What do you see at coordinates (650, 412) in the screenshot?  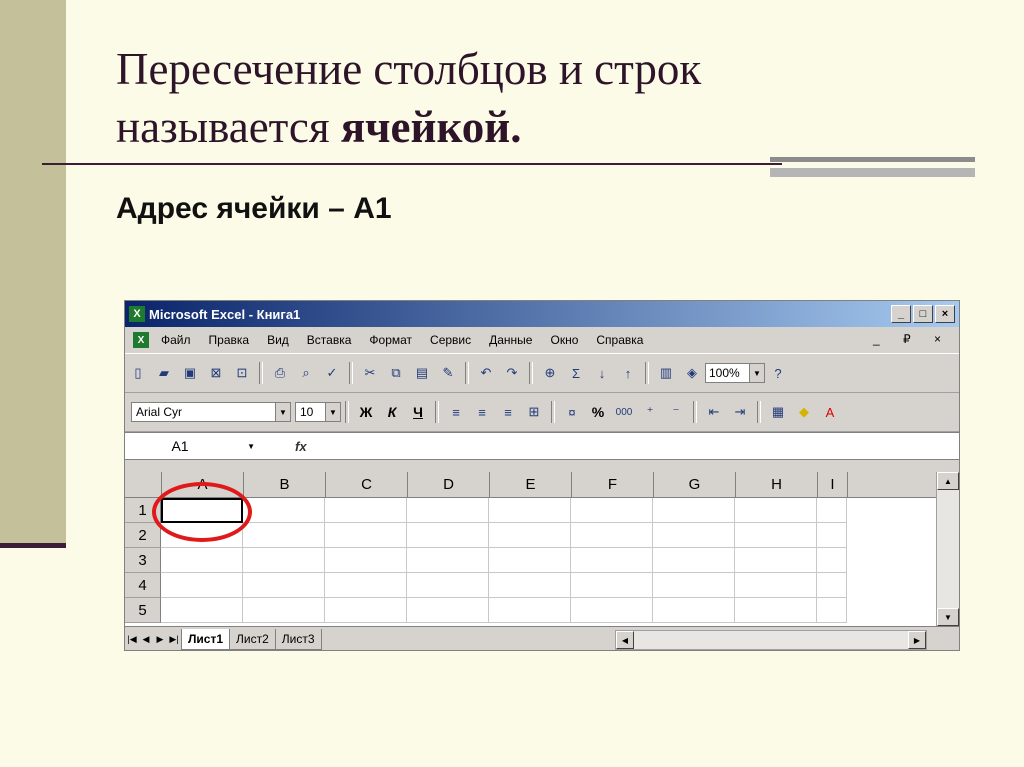 I see `increase-decimal-icon: ⁺` at bounding box center [650, 412].